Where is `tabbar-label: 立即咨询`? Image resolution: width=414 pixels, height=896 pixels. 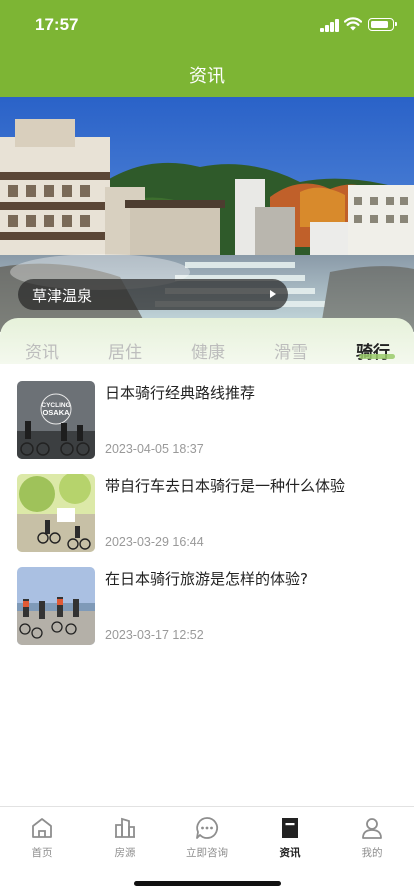
tabbar-label: 立即咨询 is located at coordinates (207, 853).